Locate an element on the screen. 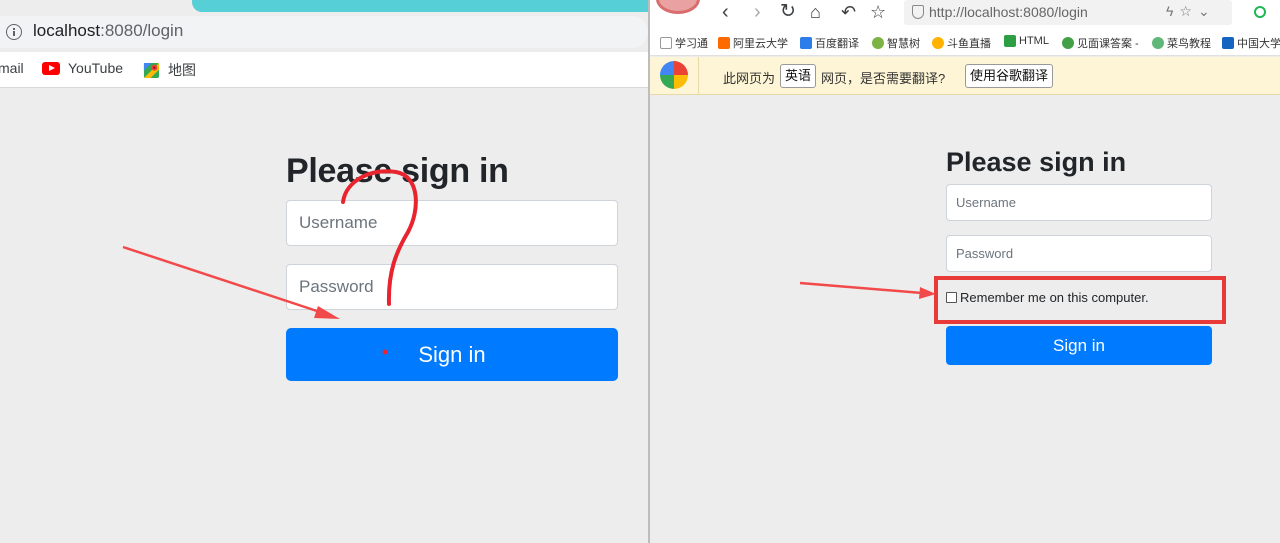 The image size is (1280, 543). address-url: http://localhost:8080/login is located at coordinates (1008, 12).